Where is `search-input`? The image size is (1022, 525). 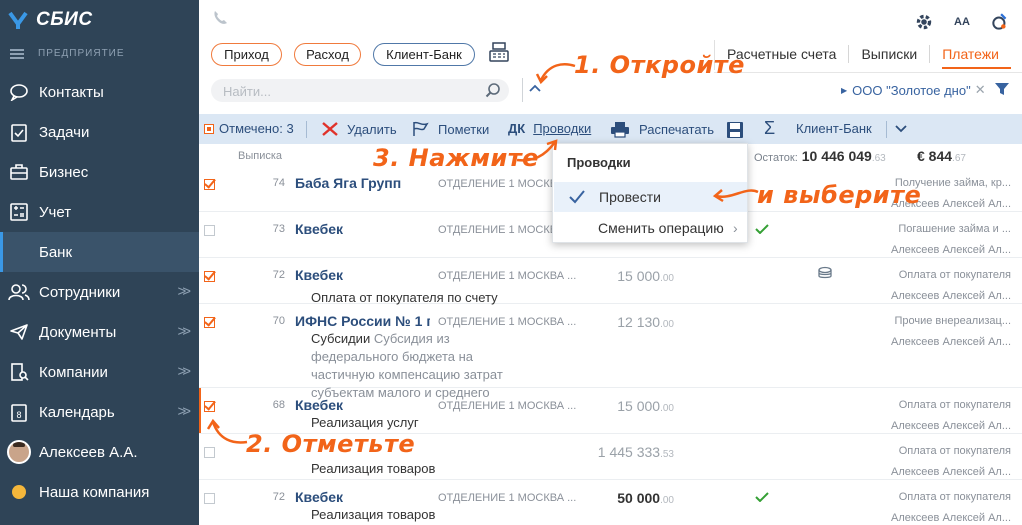
search-input is located at coordinates (348, 91).